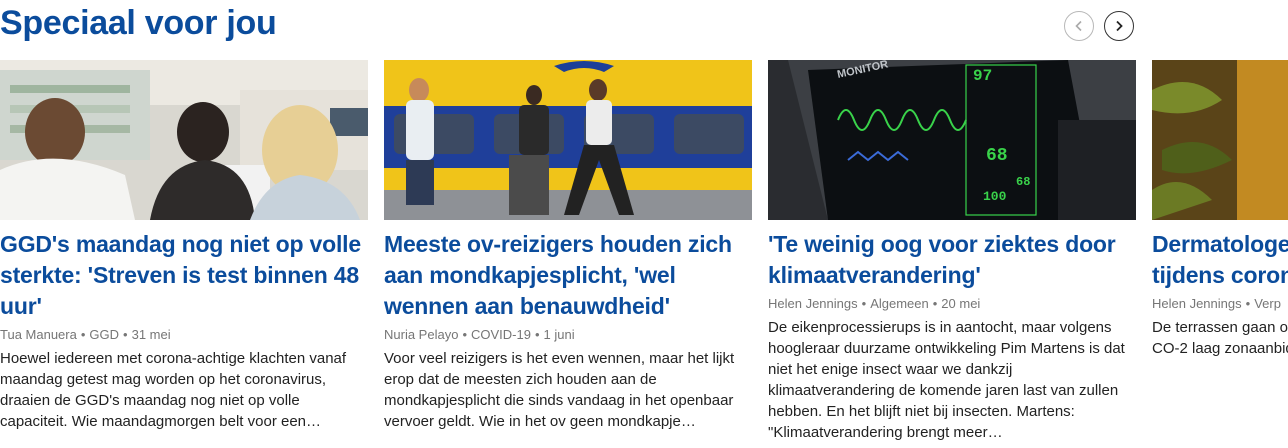 This screenshot has width=1288, height=448. I want to click on article-date: 31 mei, so click(151, 334).